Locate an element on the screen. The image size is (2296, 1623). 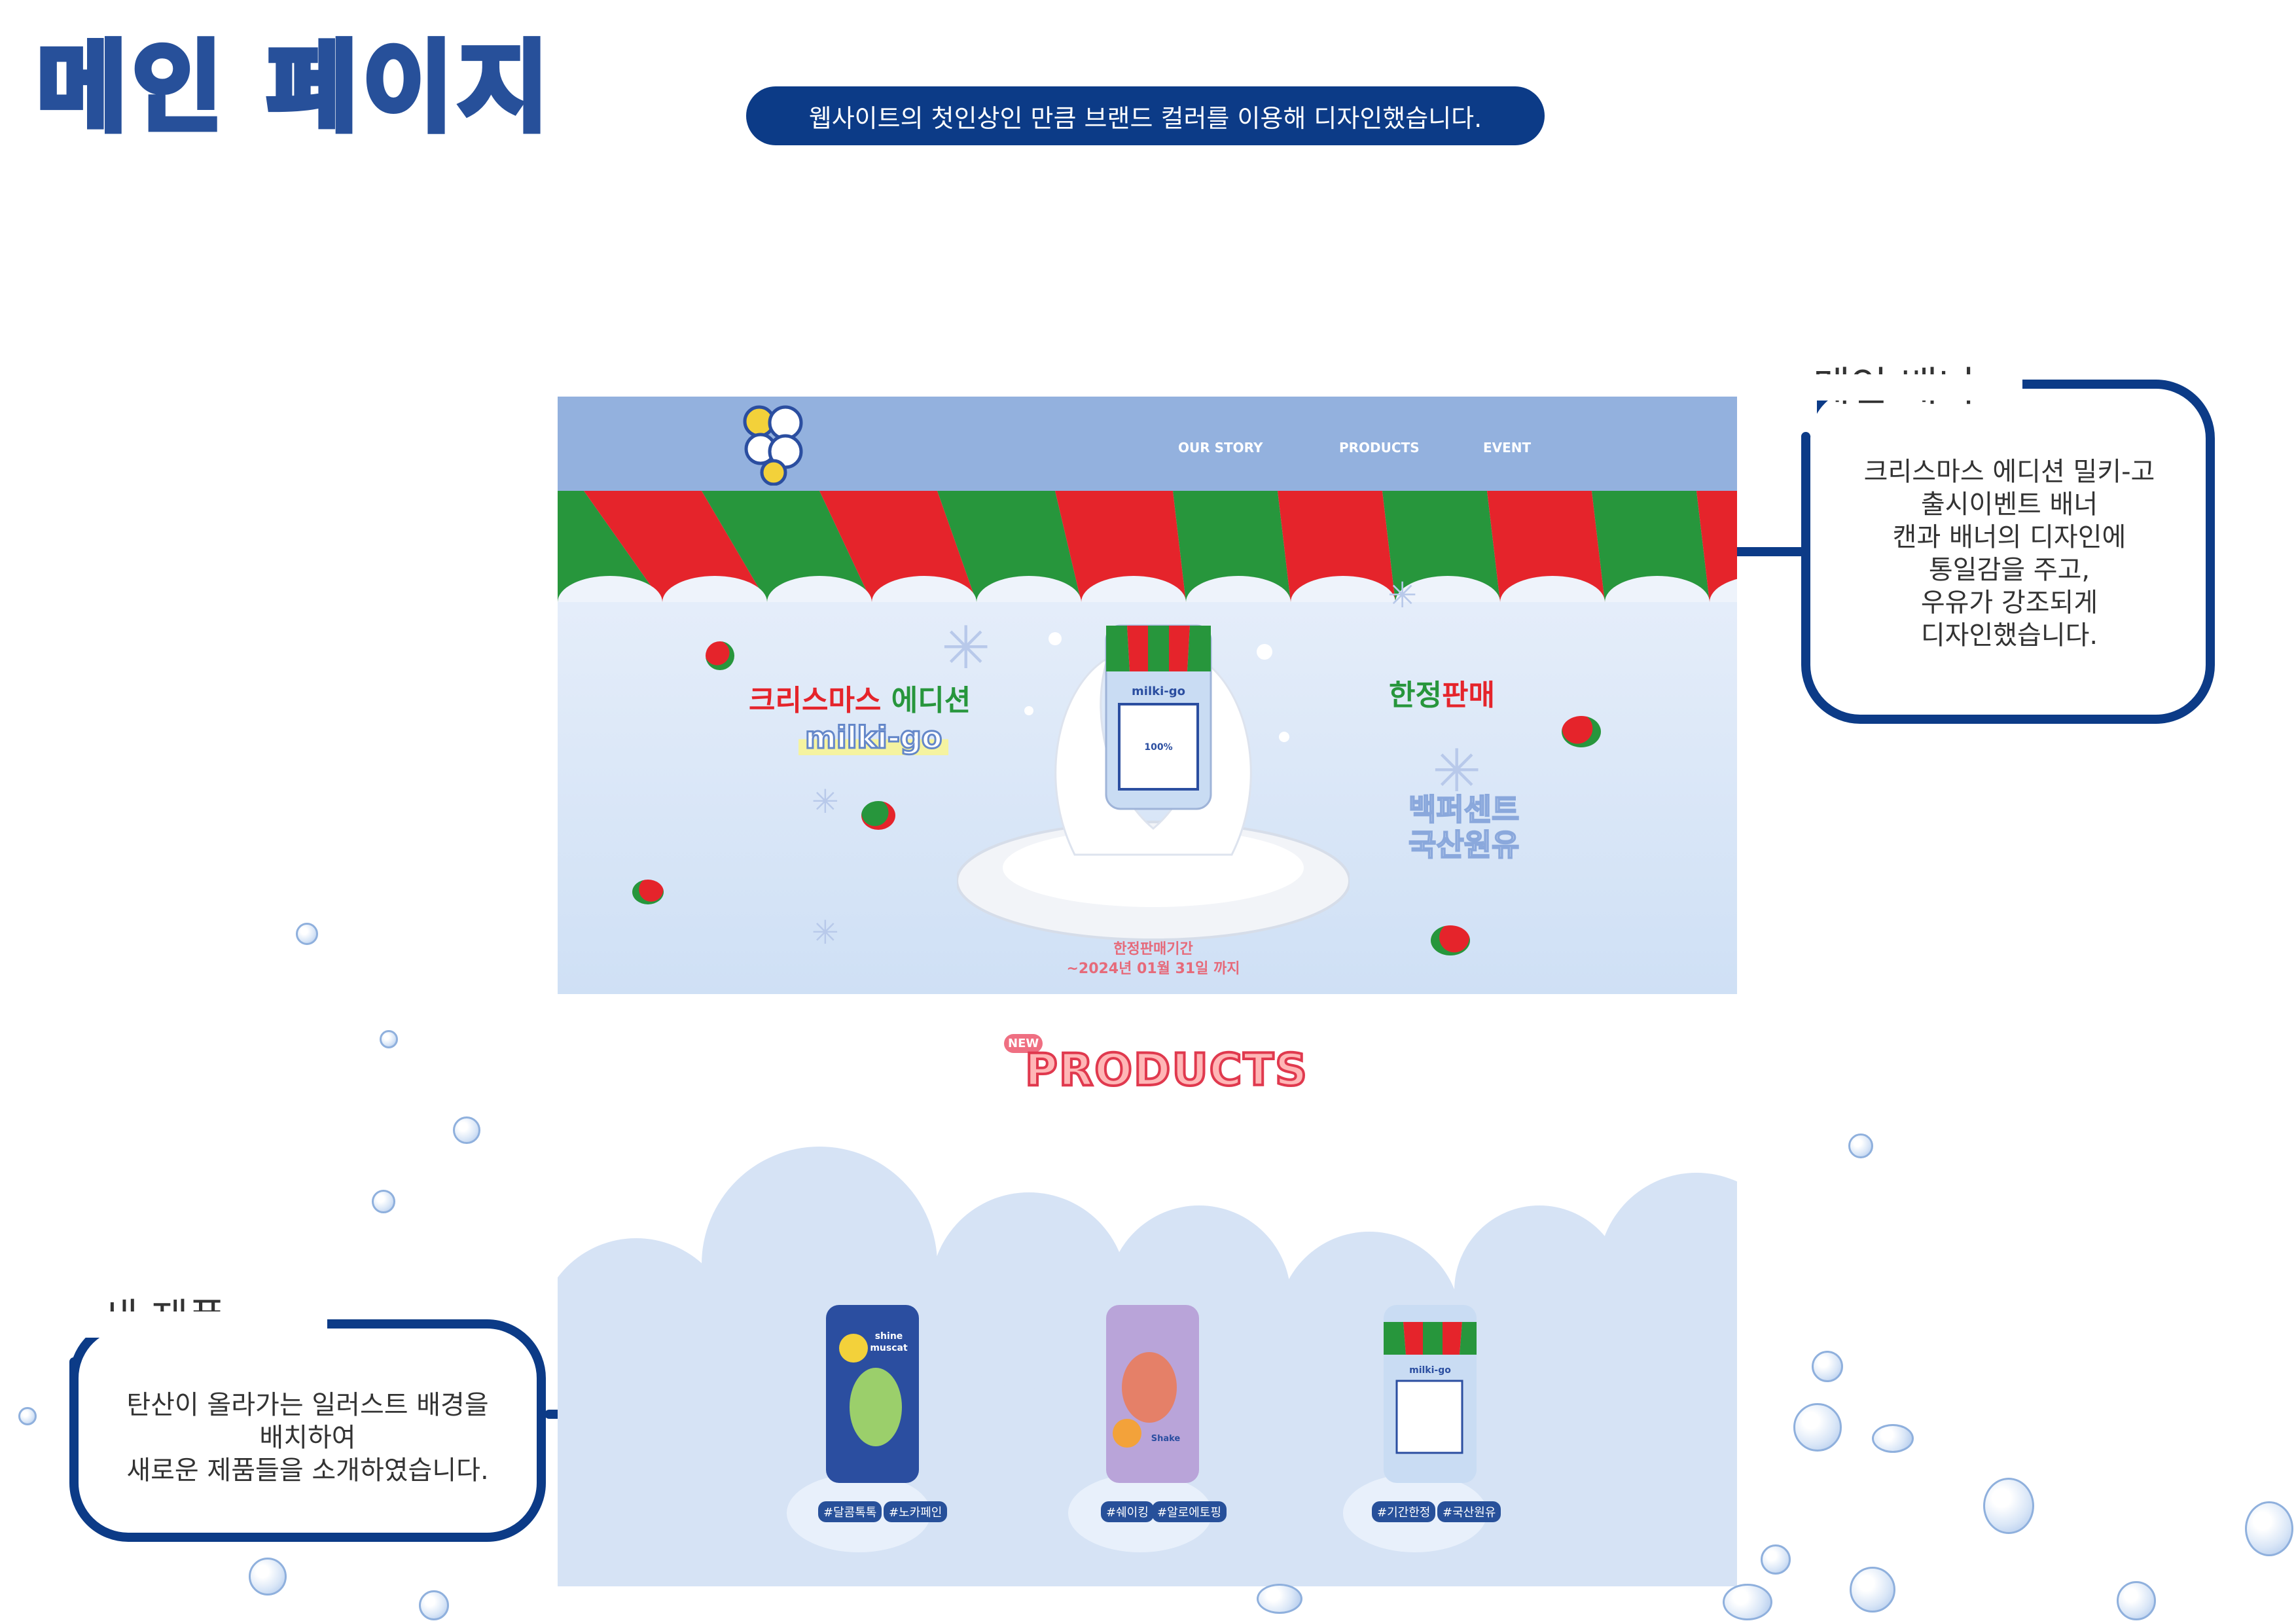
hero-limited-green: 한정 is located at coordinates (1415, 696).